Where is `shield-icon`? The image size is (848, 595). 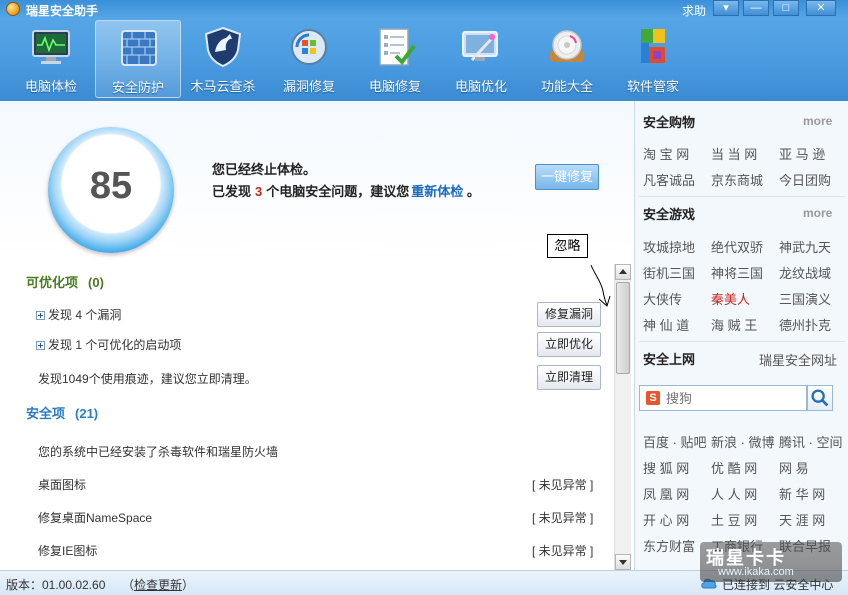 shield-icon is located at coordinates (223, 47).